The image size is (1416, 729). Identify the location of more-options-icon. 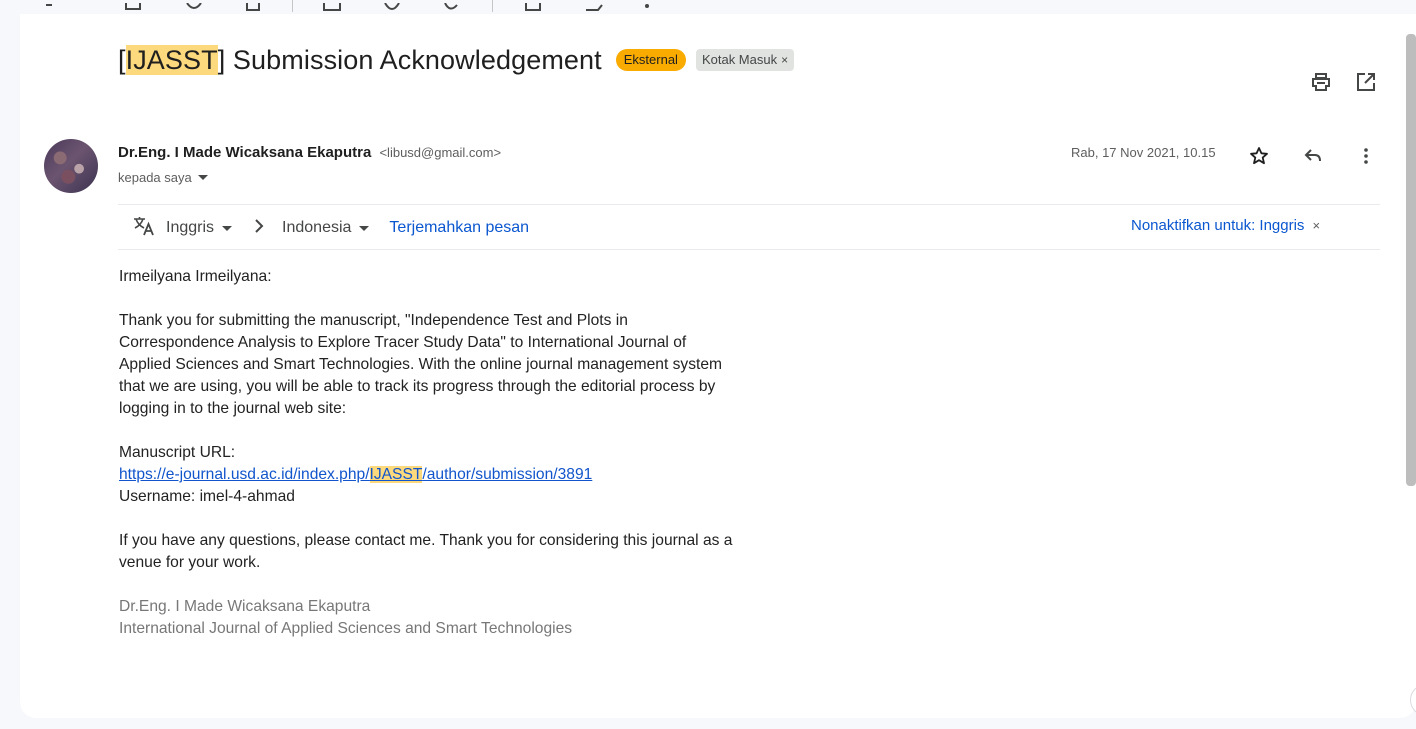
(1366, 158).